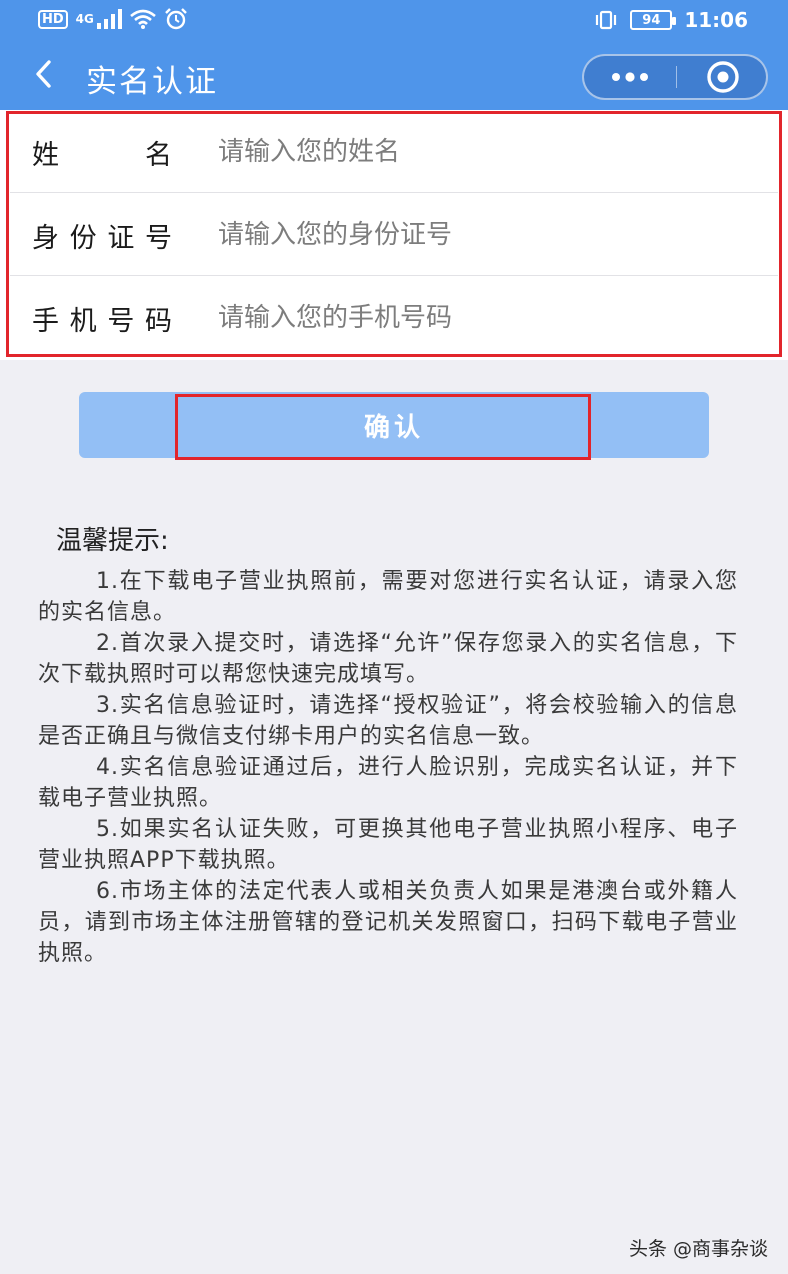 This screenshot has height=1274, width=788. I want to click on more-button, so click(630, 77).